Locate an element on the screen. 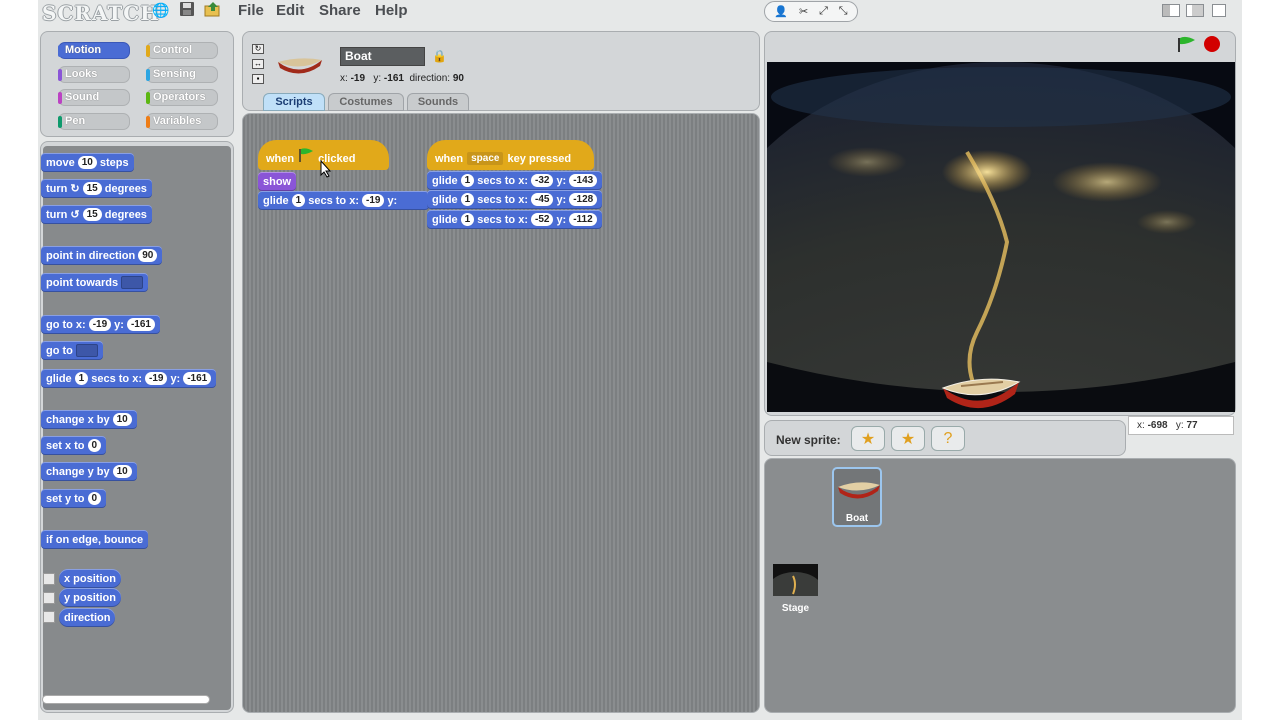 The width and height of the screenshot is (1280, 720). y-position-checkbox is located at coordinates (49, 598).